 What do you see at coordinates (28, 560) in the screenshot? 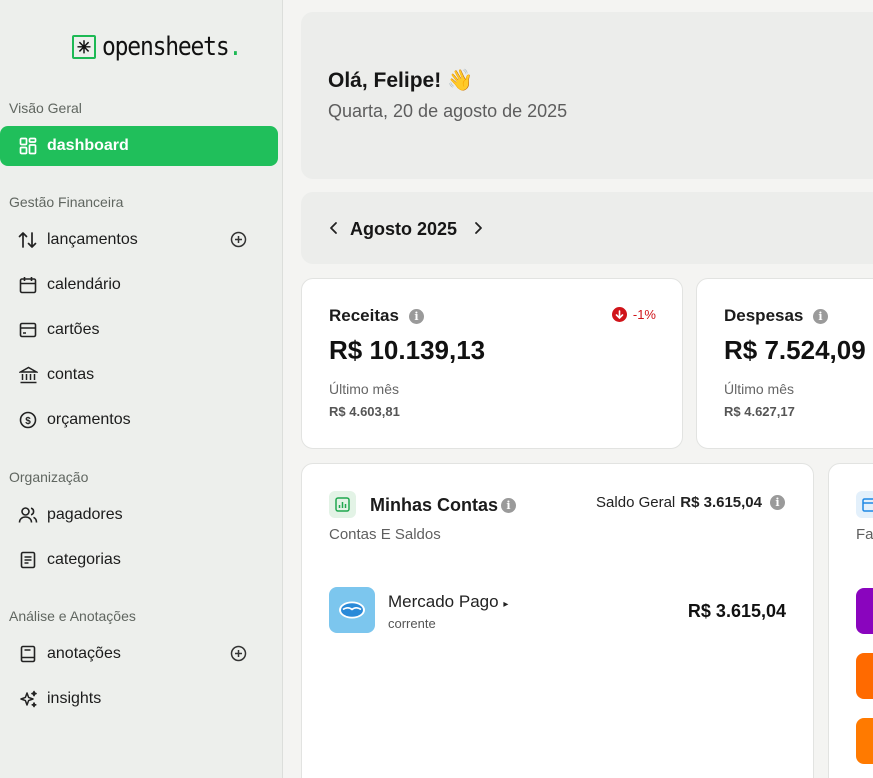
I see `list-icon` at bounding box center [28, 560].